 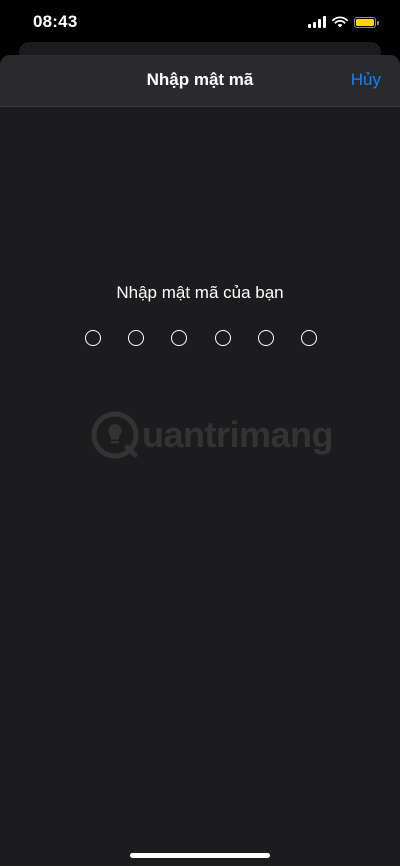 I want to click on cancel-button: Hủy, so click(x=366, y=80).